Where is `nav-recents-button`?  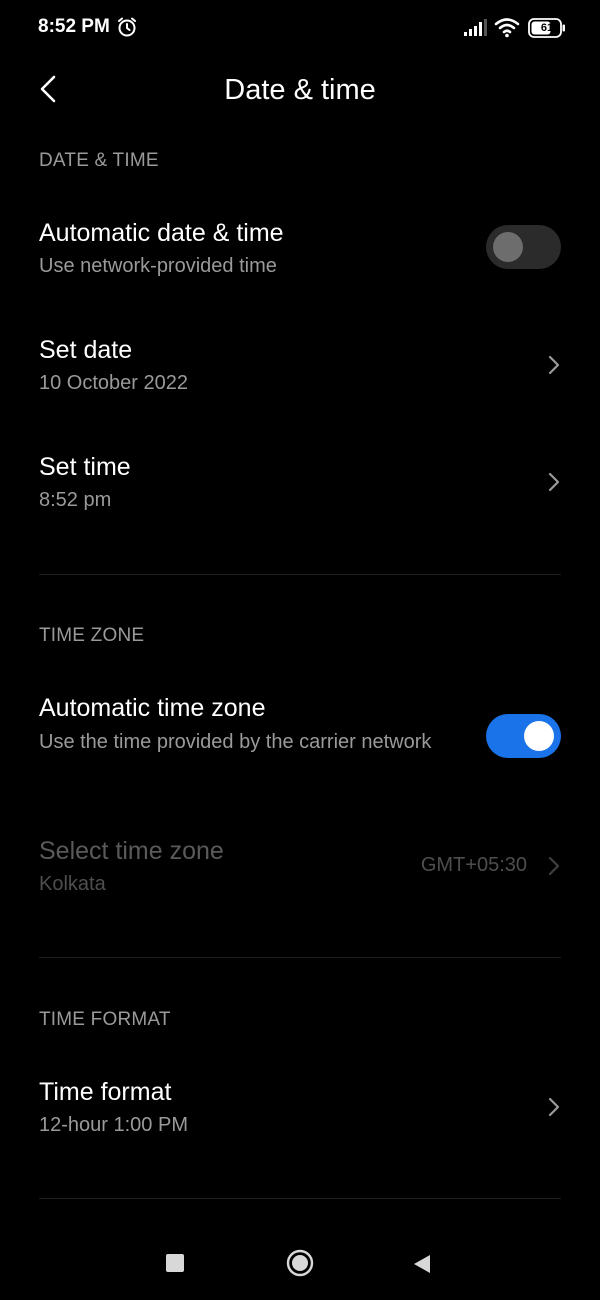 nav-recents-button is located at coordinates (175, 1263).